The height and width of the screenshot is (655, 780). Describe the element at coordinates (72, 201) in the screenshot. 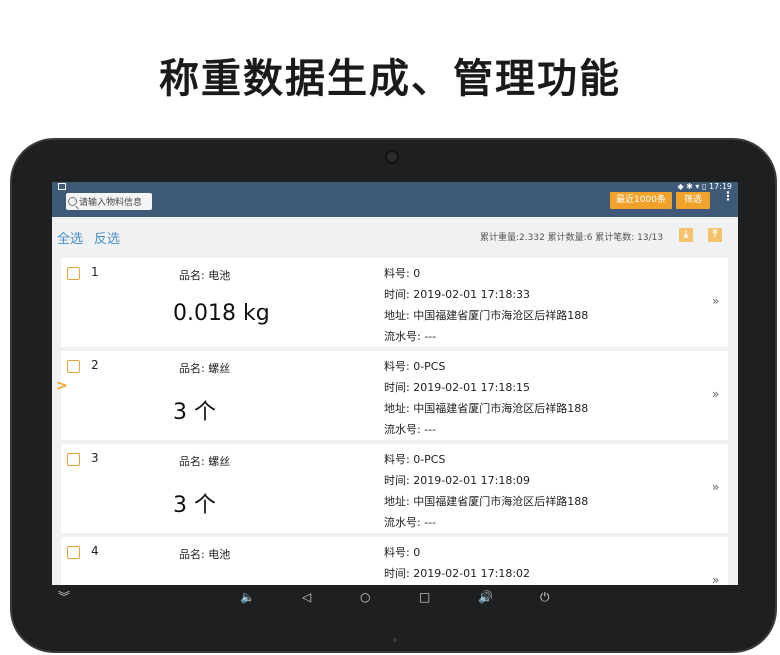

I see `search-icon` at that location.